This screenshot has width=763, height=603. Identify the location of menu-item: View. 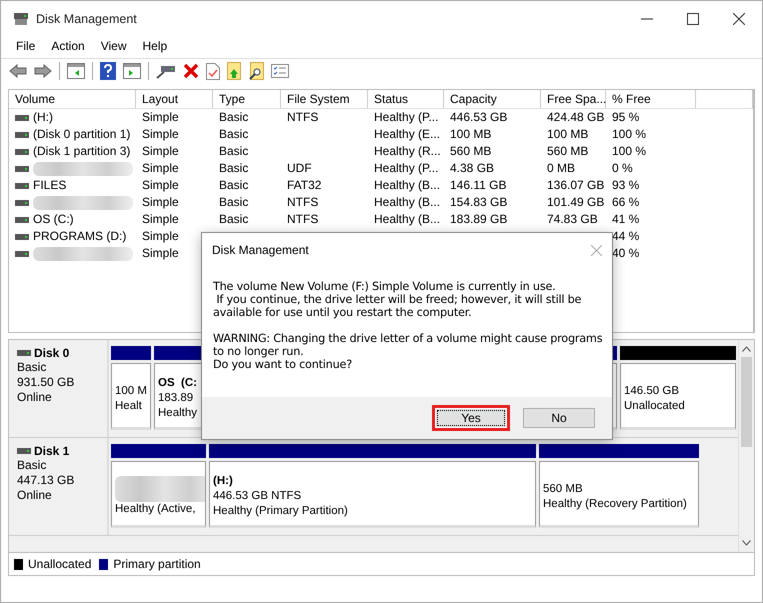
(113, 46).